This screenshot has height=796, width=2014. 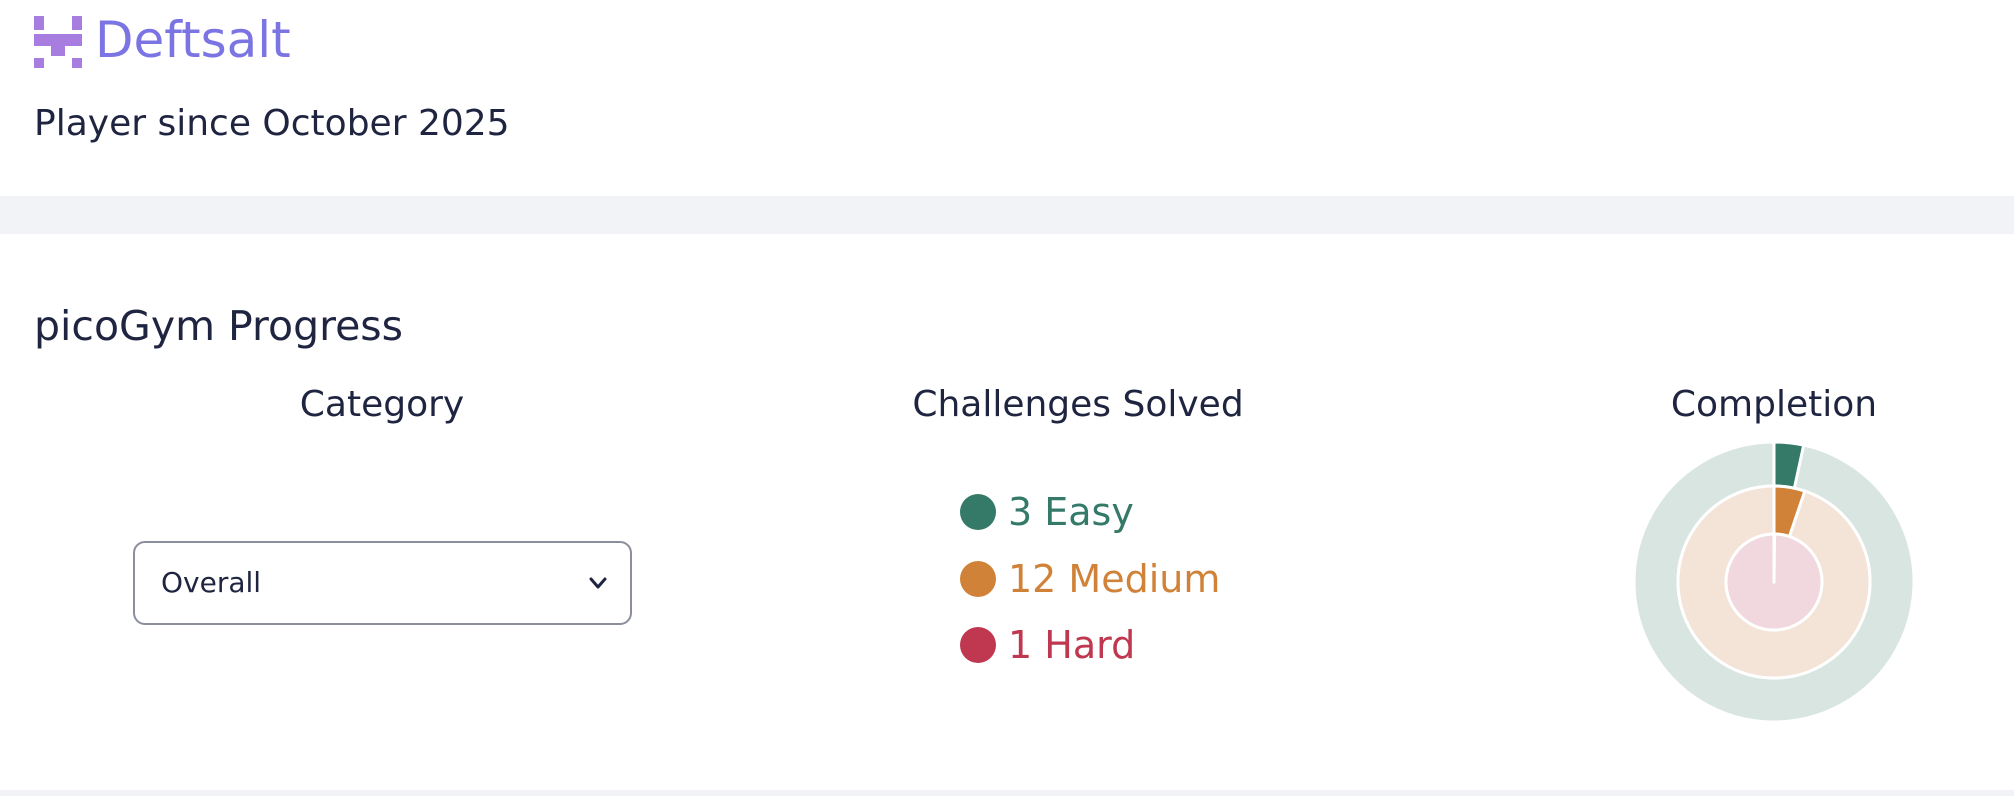 I want to click on solved-hard-label: 1 Hard, so click(x=1072, y=645).